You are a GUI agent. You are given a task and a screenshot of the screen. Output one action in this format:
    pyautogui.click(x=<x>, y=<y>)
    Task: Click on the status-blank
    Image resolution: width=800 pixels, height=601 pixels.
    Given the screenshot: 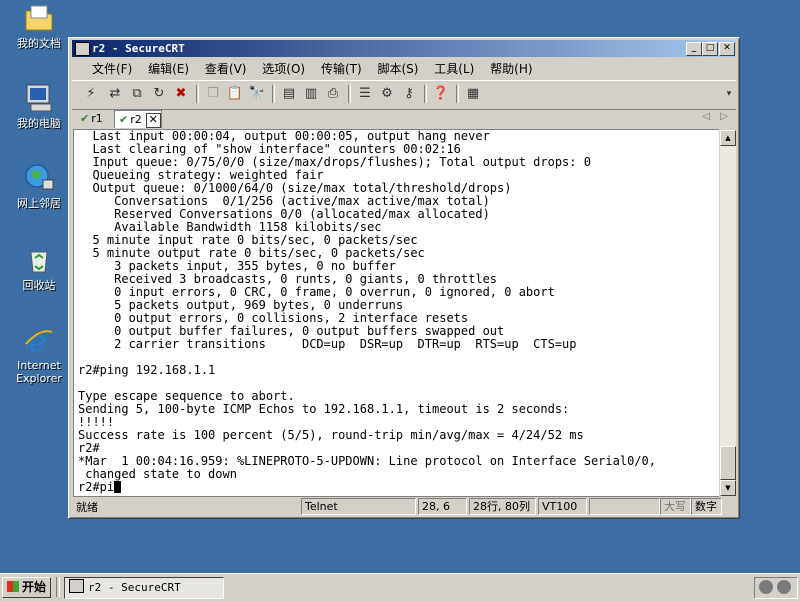 What is the action you would take?
    pyautogui.click(x=624, y=506)
    